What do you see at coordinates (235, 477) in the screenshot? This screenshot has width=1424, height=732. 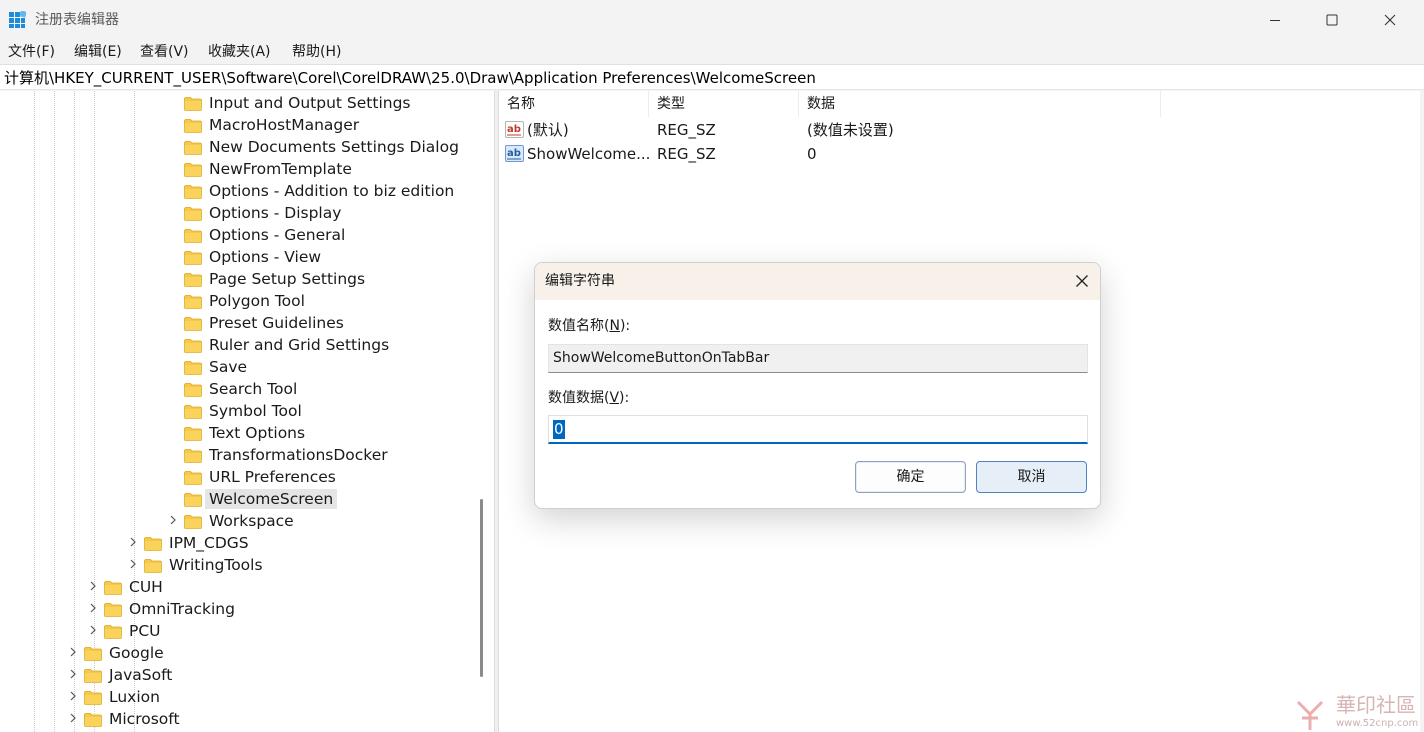 I see `tree-item: URL Preferences` at bounding box center [235, 477].